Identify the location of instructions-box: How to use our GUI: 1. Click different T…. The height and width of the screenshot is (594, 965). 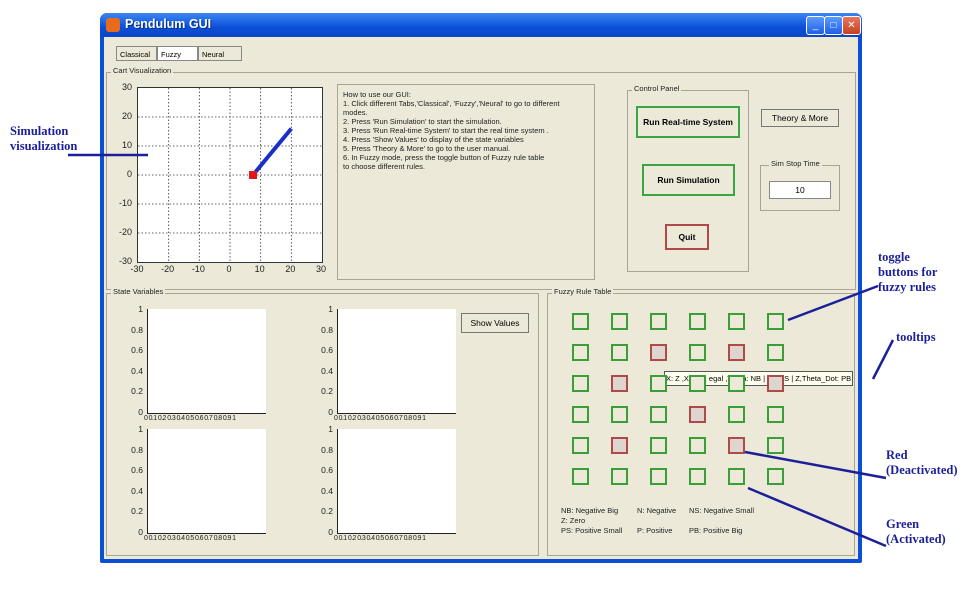
(466, 182).